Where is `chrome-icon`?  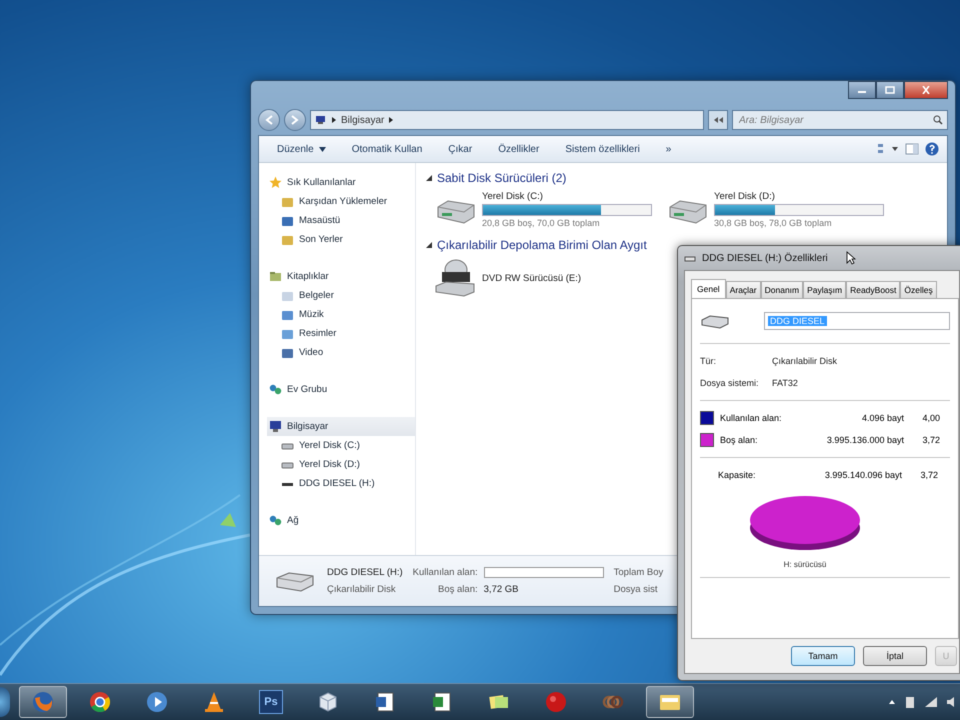 chrome-icon is located at coordinates (100, 702).